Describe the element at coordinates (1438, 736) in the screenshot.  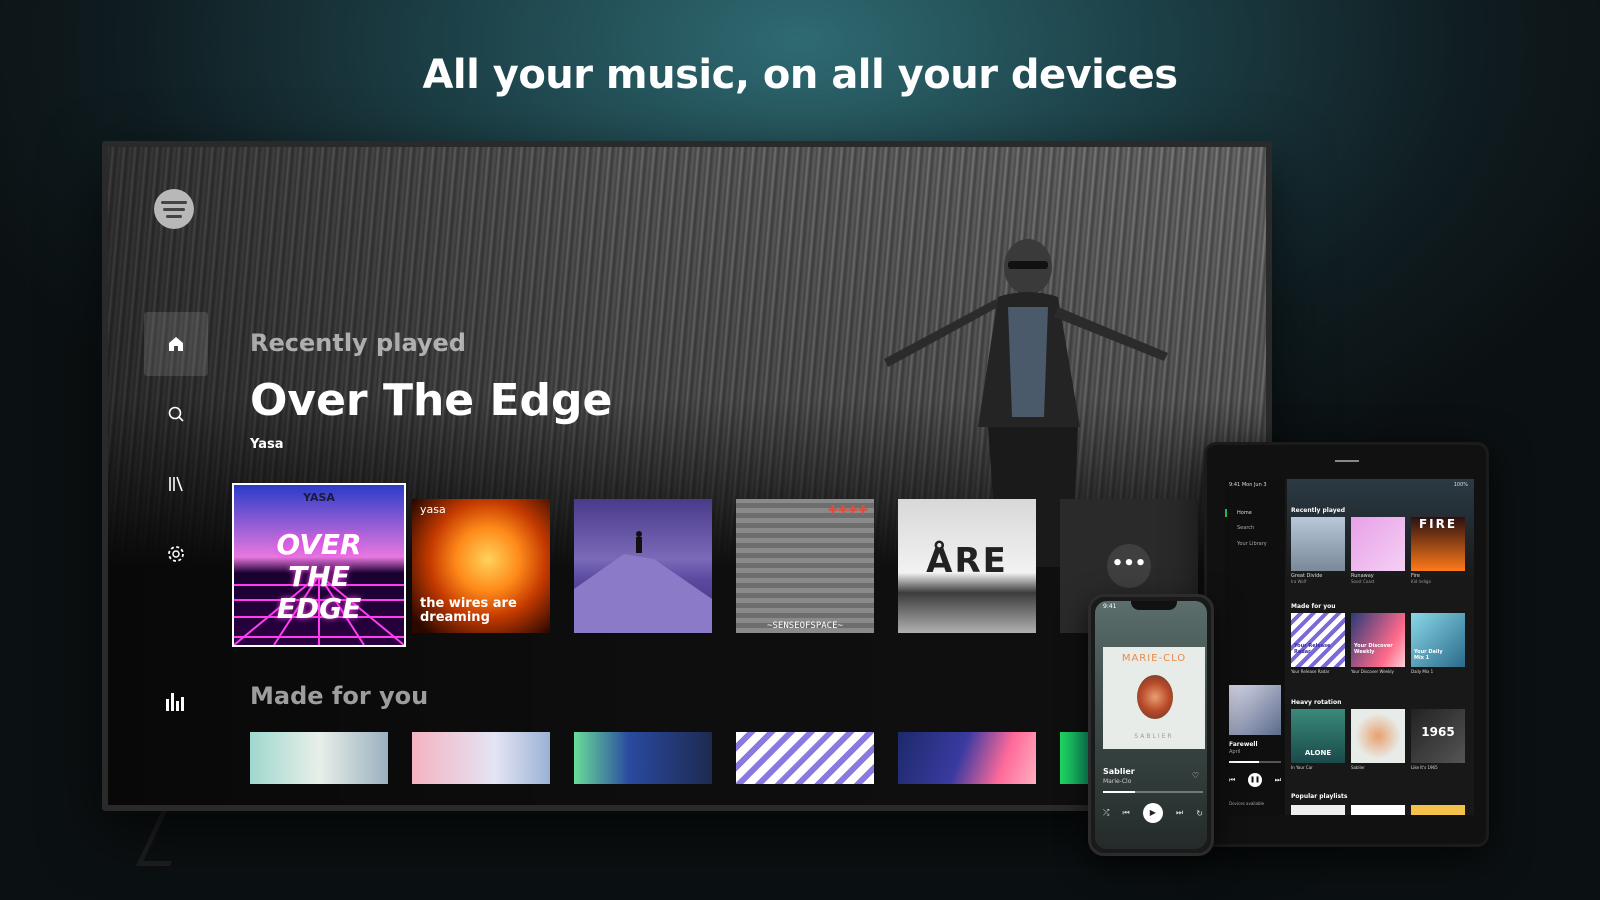
I see `tablet-album-1965: 1965` at that location.